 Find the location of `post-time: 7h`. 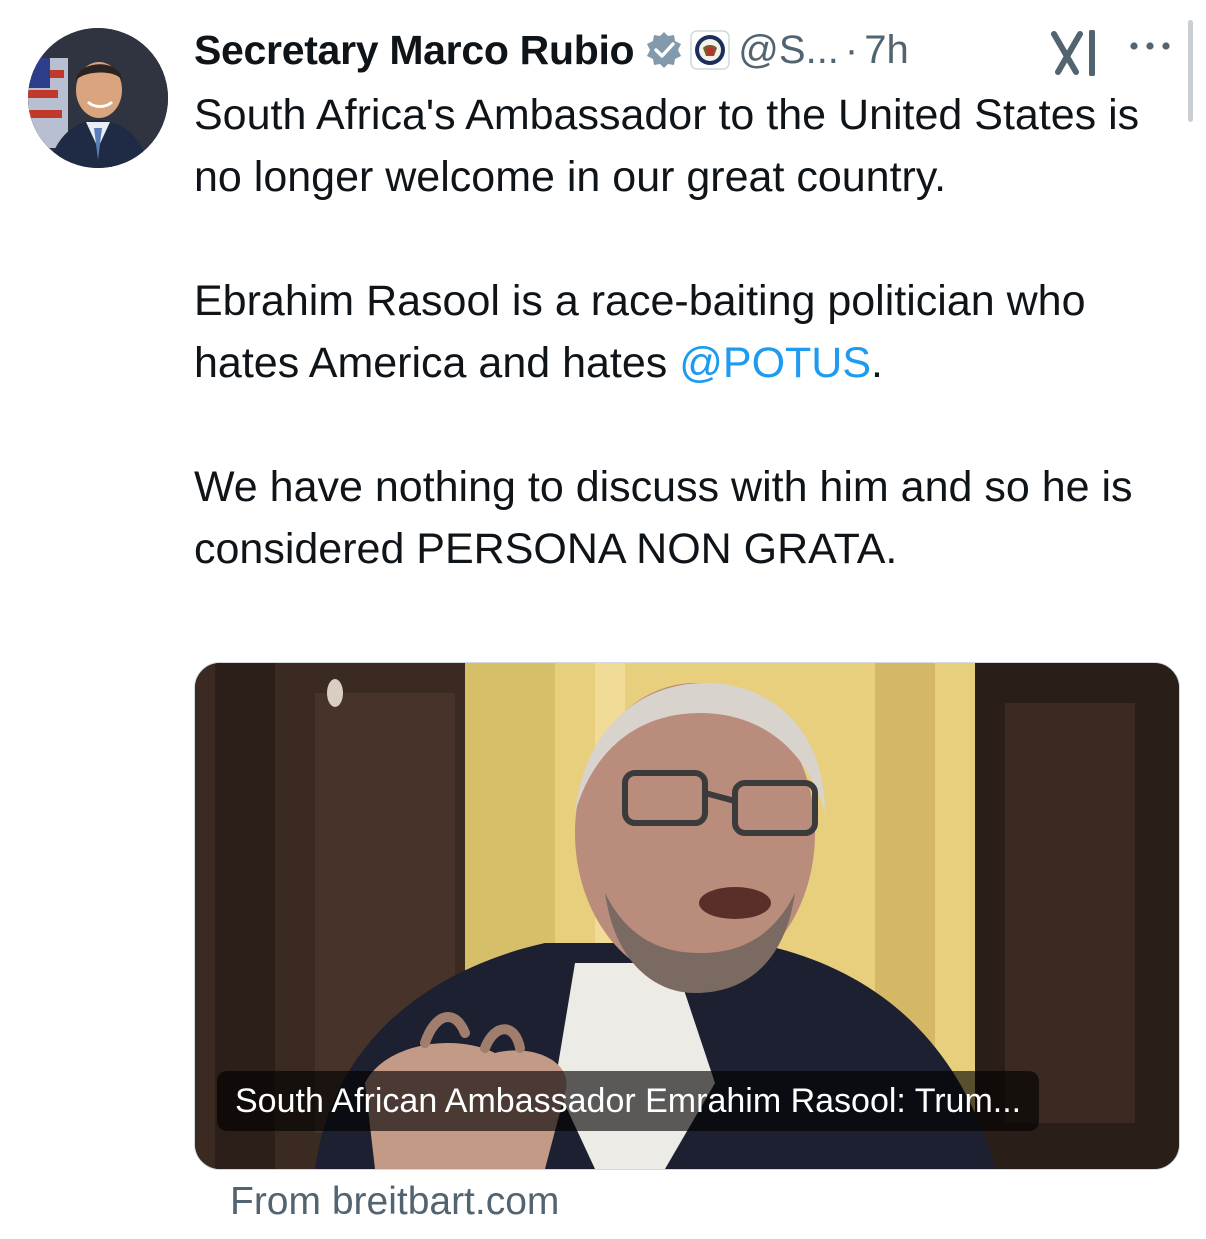

post-time: 7h is located at coordinates (886, 50).